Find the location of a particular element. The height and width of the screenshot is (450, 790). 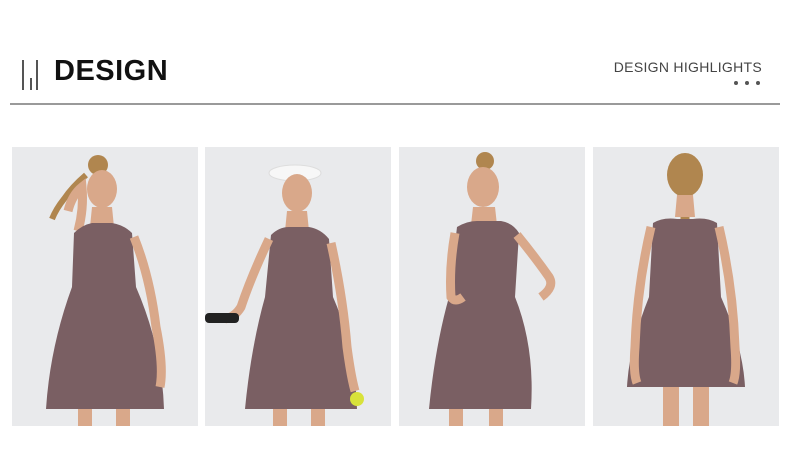

model-front-image is located at coordinates (105, 286).